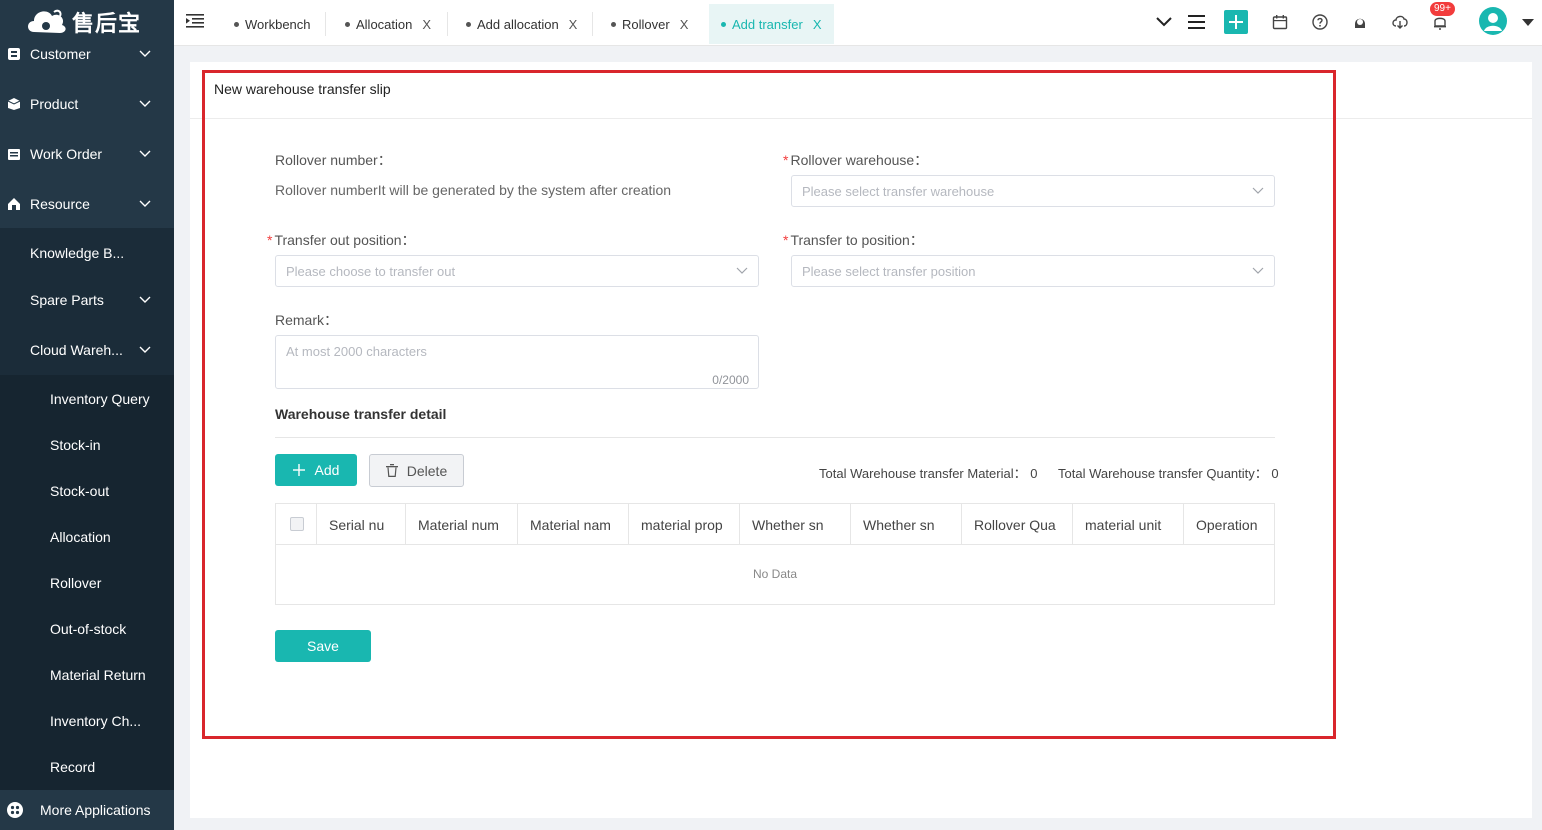 This screenshot has height=830, width=1542. I want to click on plus-icon, so click(1236, 22).